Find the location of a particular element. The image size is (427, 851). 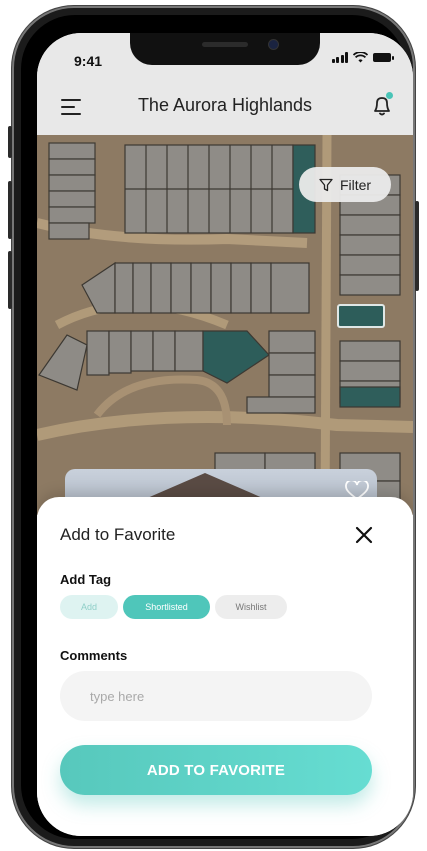

status-time: 9:41 is located at coordinates (88, 61).